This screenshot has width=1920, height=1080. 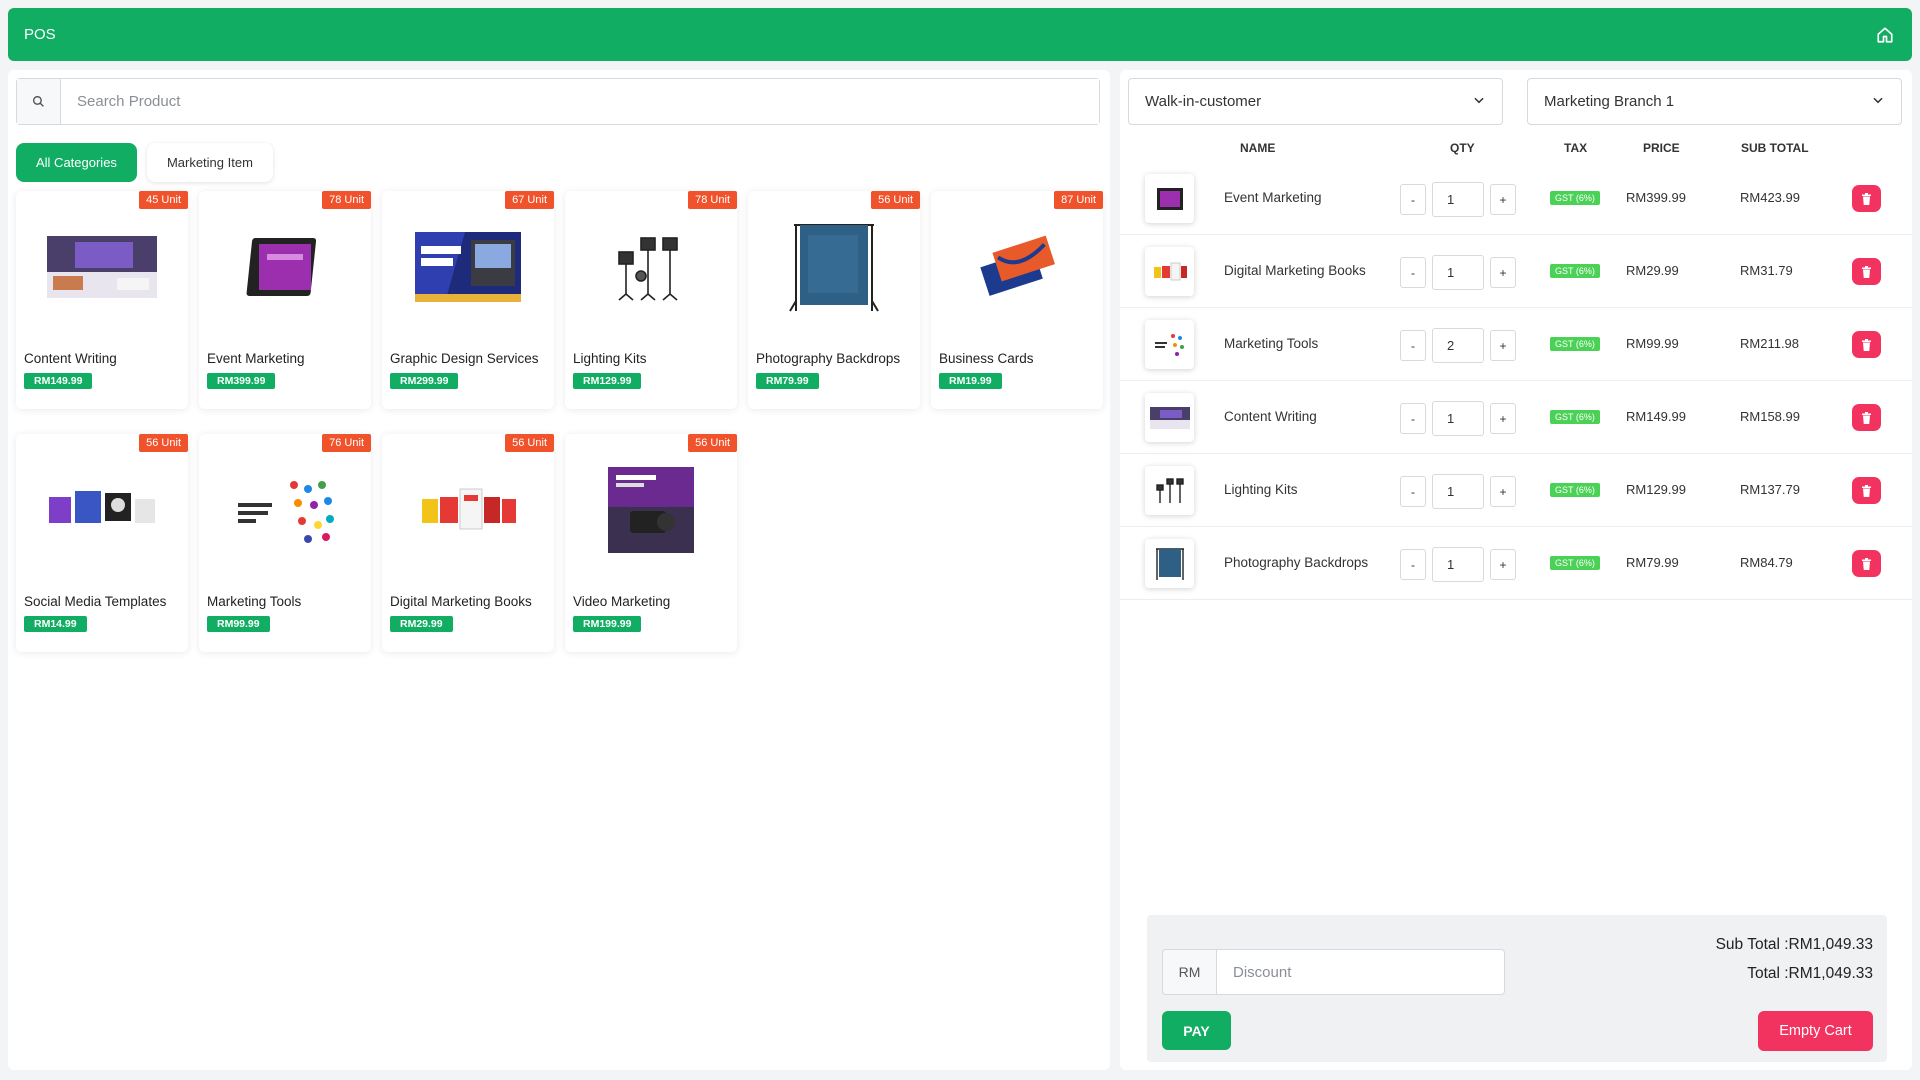 I want to click on product-card: 45 Unit Content Writing RM149.99, so click(x=102, y=300).